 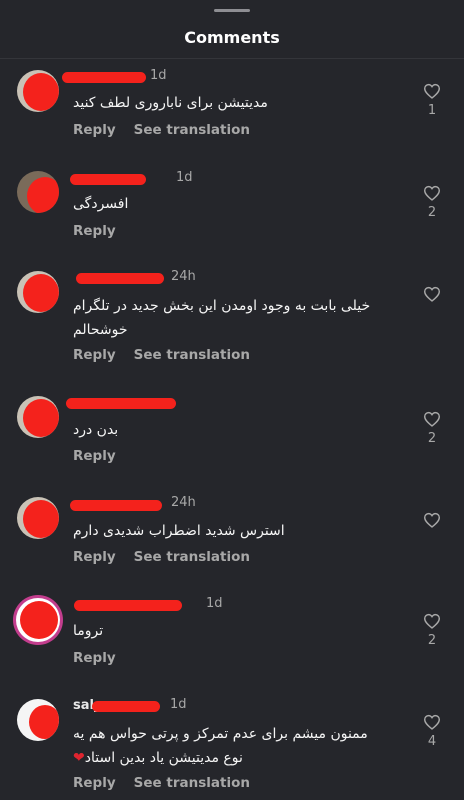 I want to click on header-divider, so click(x=232, y=58).